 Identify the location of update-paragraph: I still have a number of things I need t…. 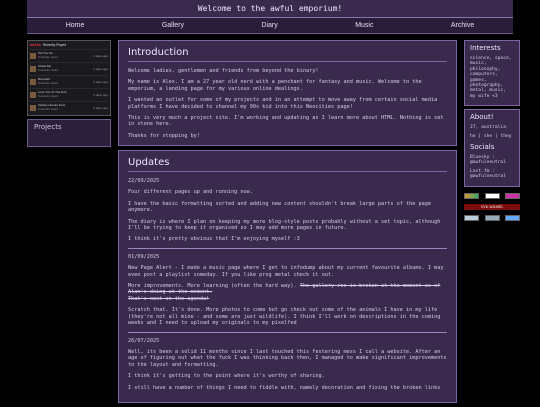
(284, 387).